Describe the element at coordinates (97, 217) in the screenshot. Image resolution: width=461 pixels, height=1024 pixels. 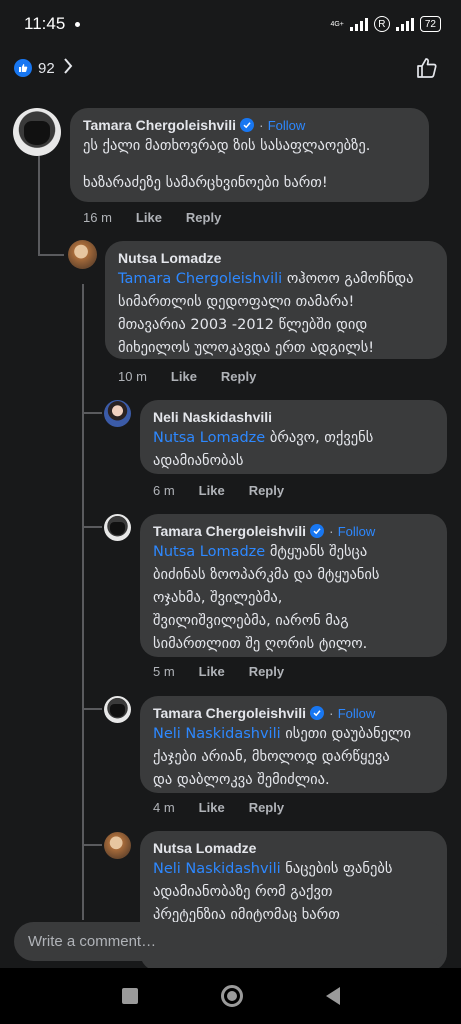
I see `comment-time: 16 m` at that location.